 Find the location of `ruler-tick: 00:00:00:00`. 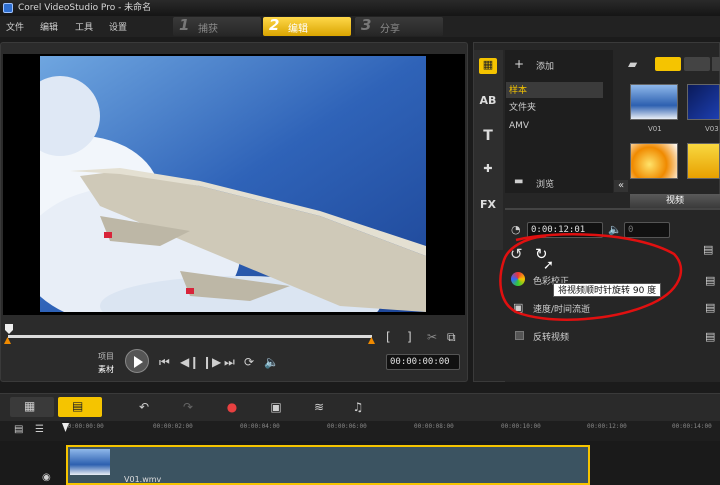

ruler-tick: 00:00:00:00 is located at coordinates (84, 426).